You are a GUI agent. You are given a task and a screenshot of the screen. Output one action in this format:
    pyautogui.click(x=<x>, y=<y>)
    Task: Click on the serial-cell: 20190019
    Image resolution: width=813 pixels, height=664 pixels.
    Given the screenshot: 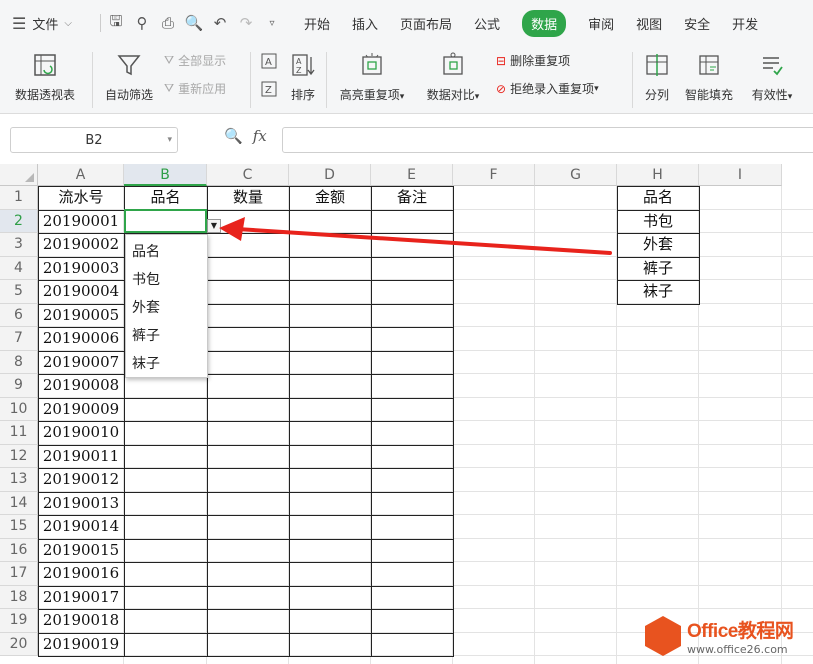 What is the action you would take?
    pyautogui.click(x=81, y=645)
    